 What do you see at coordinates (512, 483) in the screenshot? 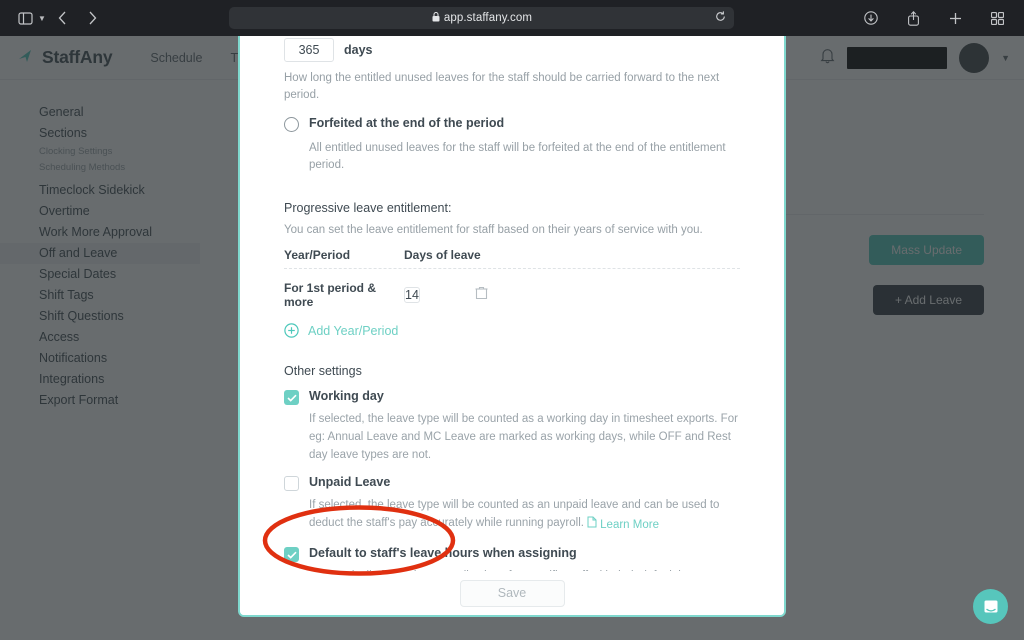
I see `option-unpaid-leave: Unpaid Leave` at bounding box center [512, 483].